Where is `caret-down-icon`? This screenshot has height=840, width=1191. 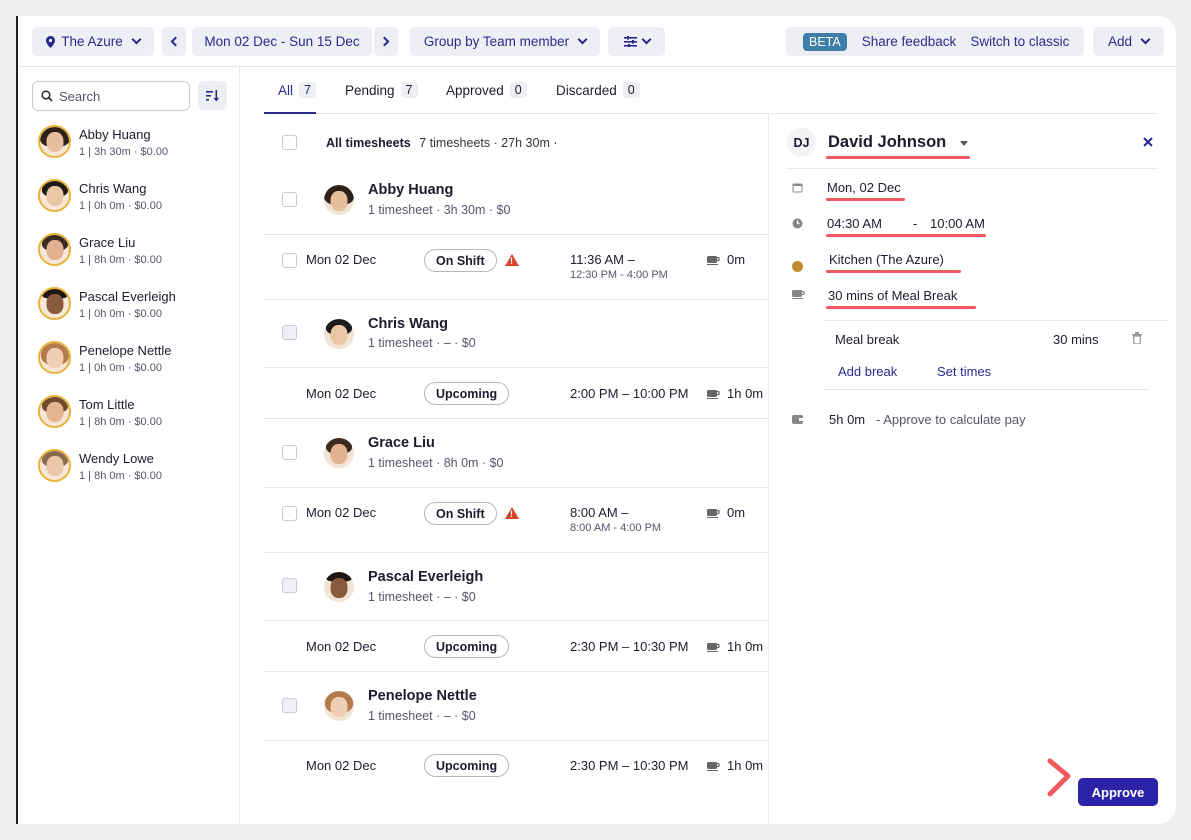 caret-down-icon is located at coordinates (964, 143).